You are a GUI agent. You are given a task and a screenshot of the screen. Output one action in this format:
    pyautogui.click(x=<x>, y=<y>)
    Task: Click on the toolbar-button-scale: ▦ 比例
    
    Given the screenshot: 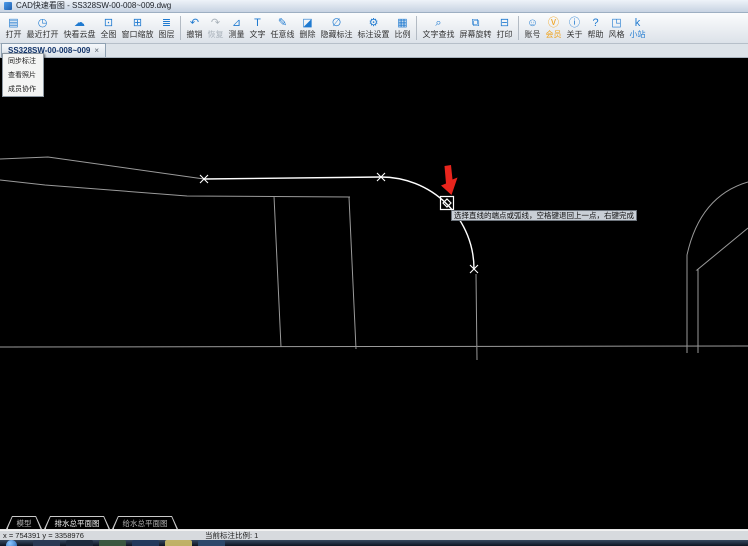 What is the action you would take?
    pyautogui.click(x=402, y=28)
    